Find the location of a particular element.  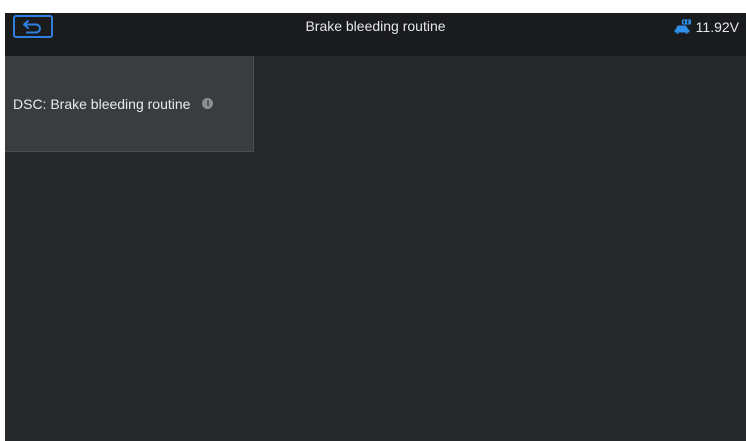

menu-item-label: DSC: Brake bleeding routine is located at coordinates (102, 103).